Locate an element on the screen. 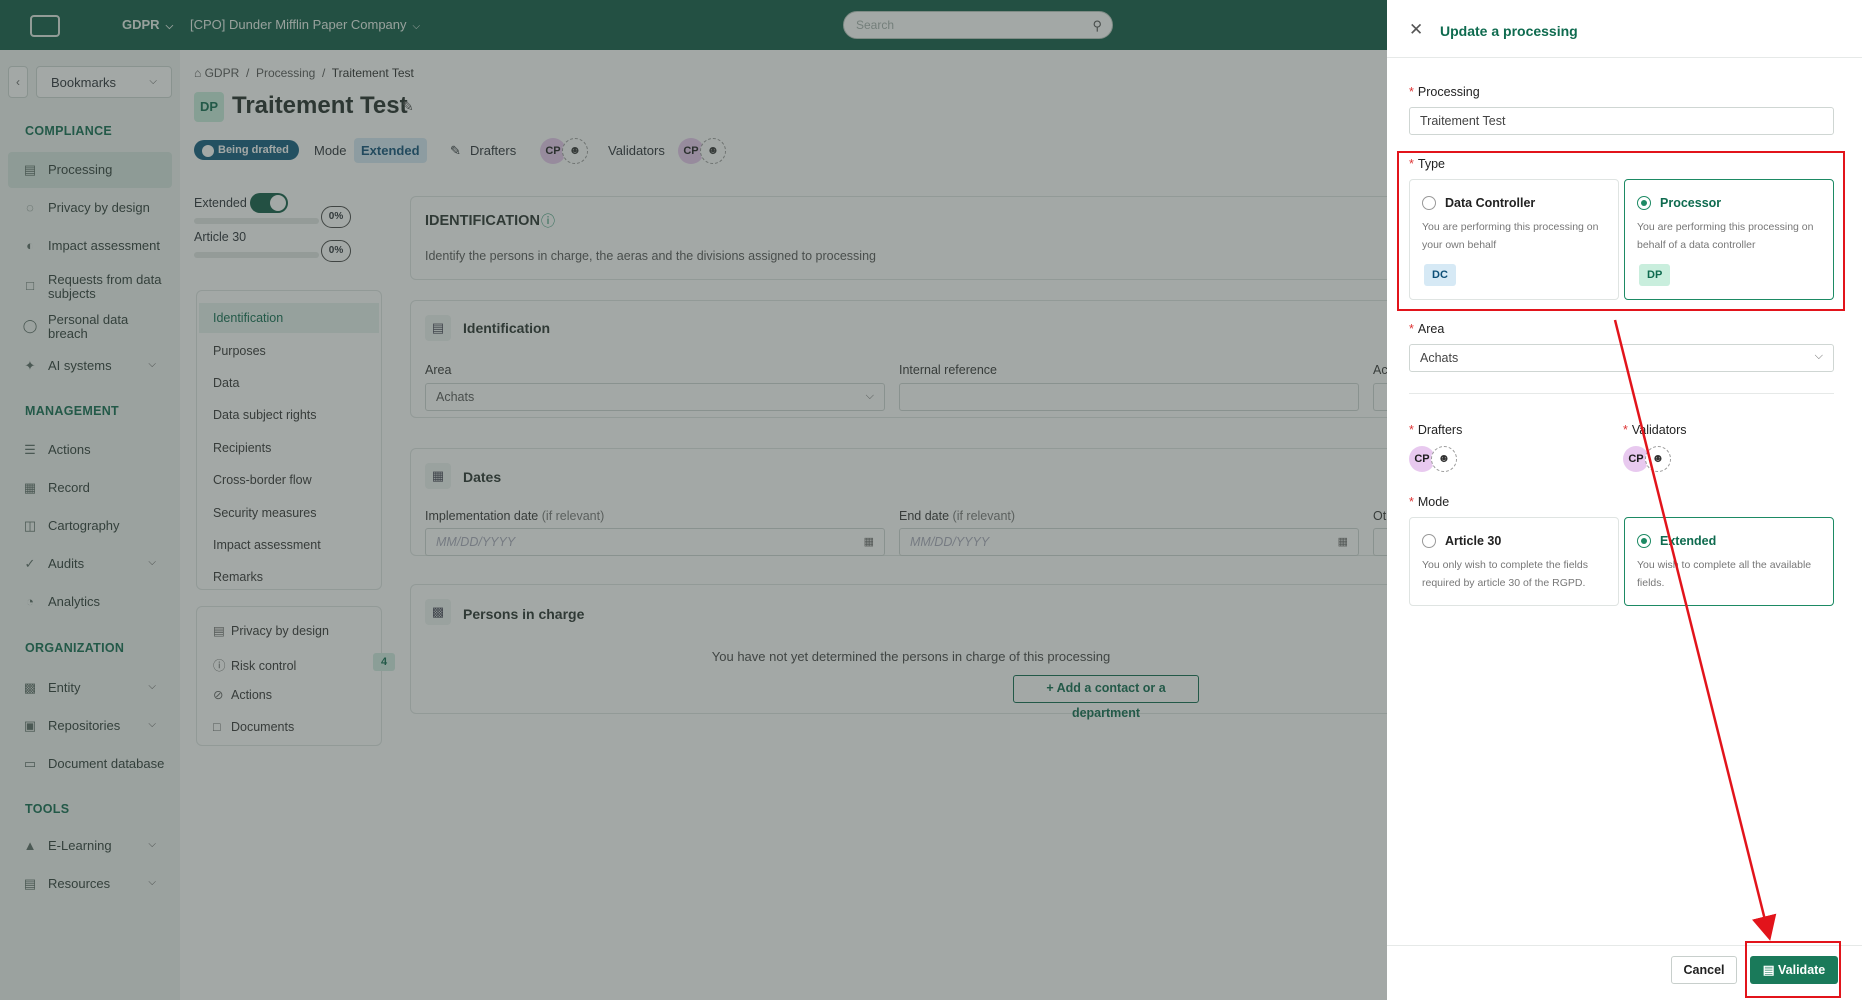  add-validator-icon: ☻ is located at coordinates (1658, 459).